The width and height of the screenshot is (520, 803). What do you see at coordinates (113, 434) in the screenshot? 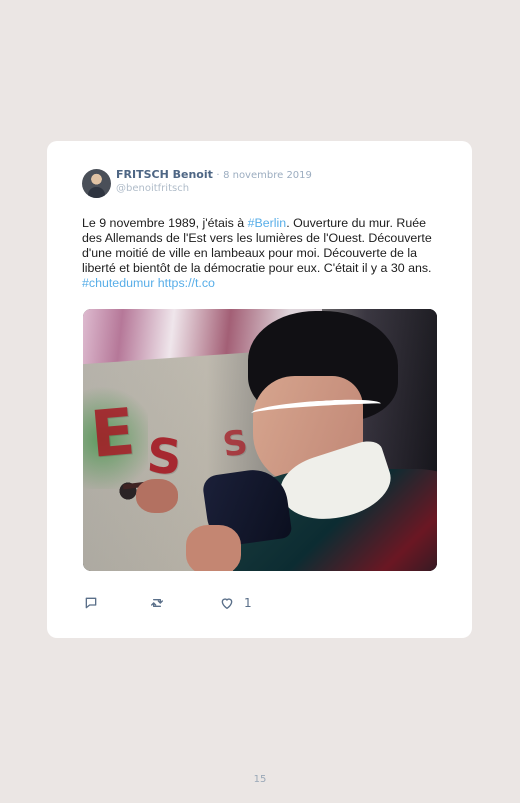
I see `photo-red-paint-e: E` at bounding box center [113, 434].